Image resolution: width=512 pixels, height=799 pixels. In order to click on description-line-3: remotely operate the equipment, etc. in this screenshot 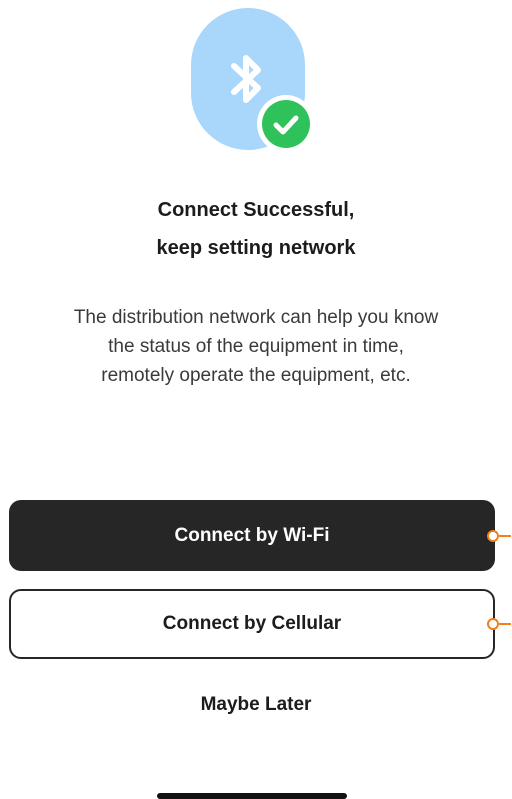, I will do `click(256, 375)`.